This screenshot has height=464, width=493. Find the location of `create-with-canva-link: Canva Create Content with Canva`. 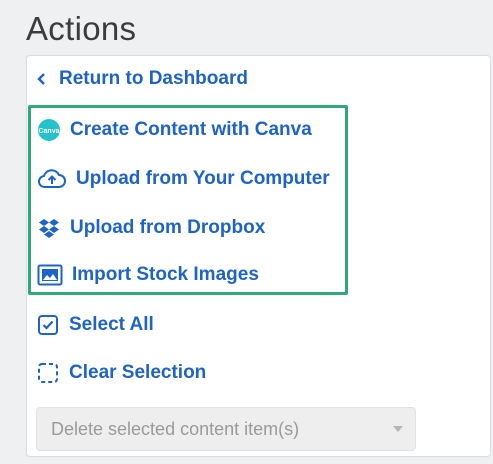

create-with-canva-link: Canva Create Content with Canva is located at coordinates (174, 130).